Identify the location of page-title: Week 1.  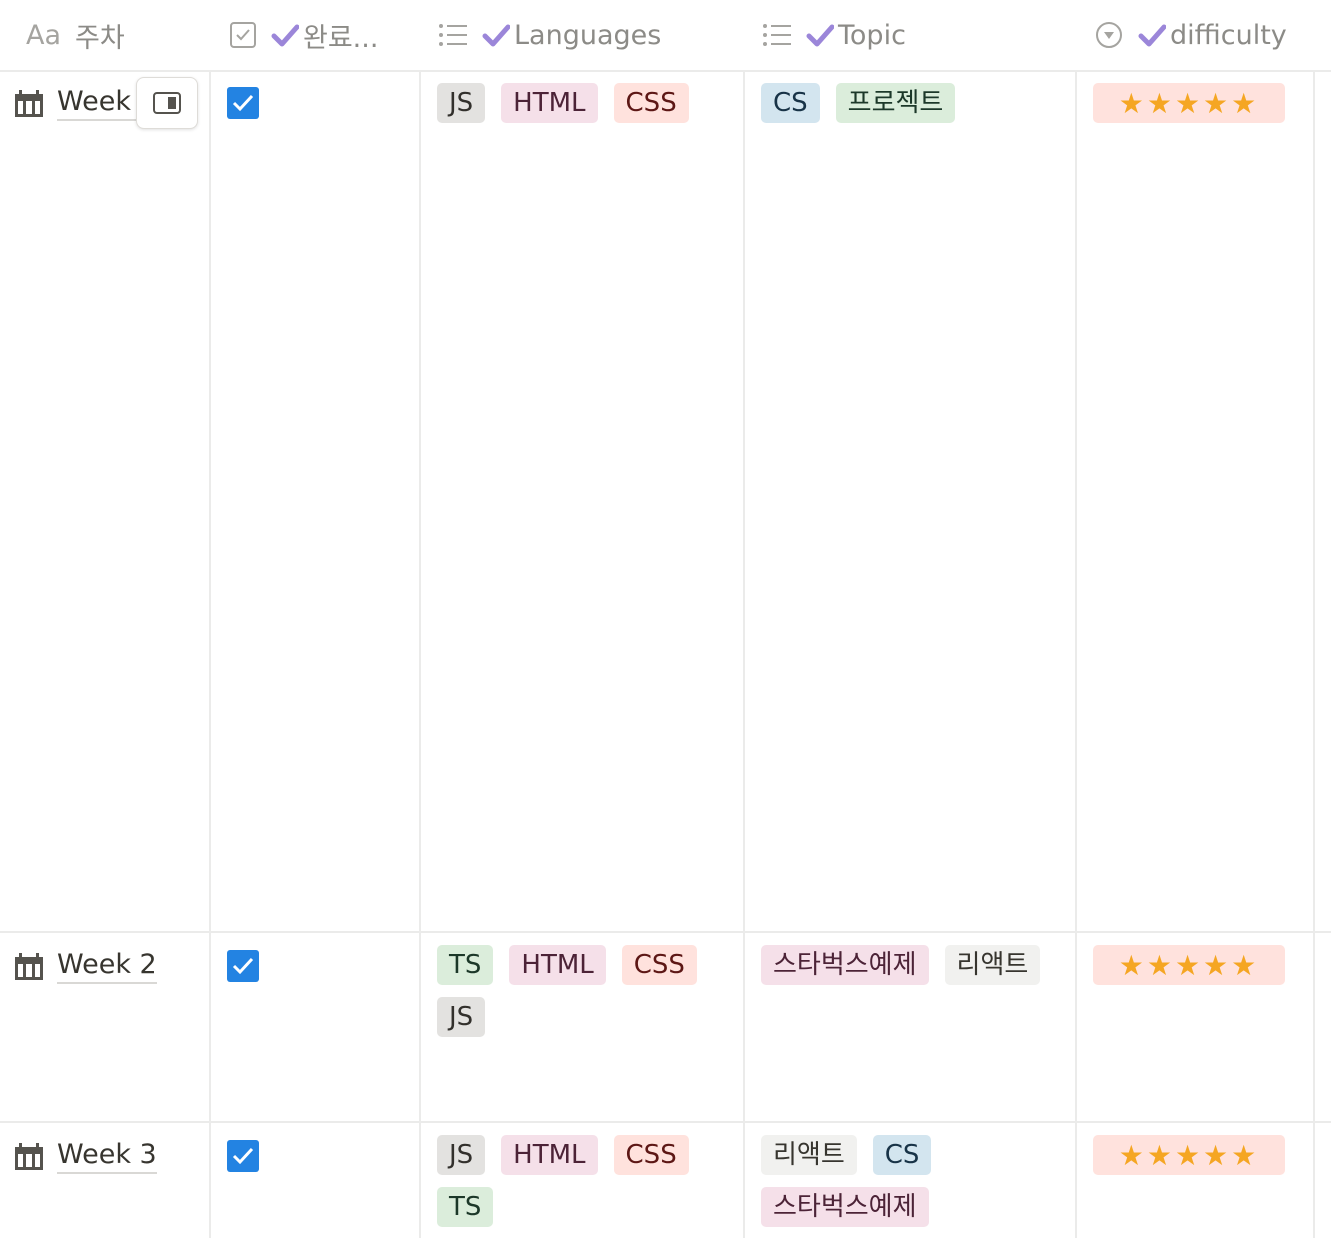
(97, 103).